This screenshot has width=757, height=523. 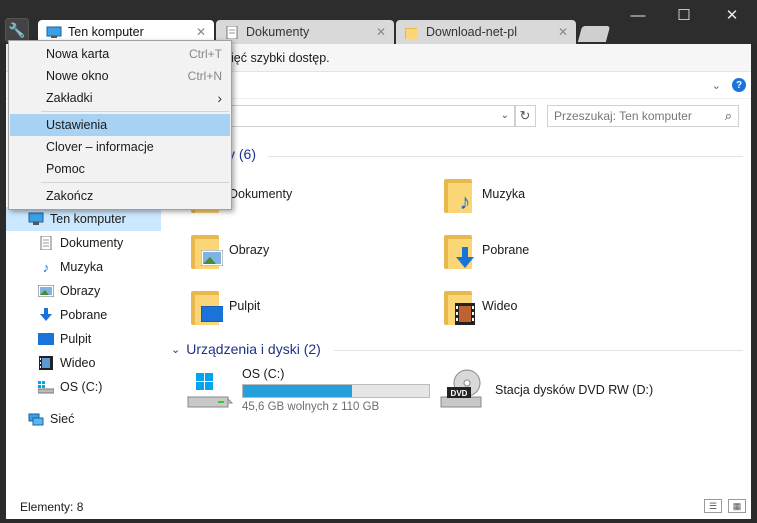 I want to click on drive-tile-os-c: OS (C:) 45,6 GB wolnych z 110 GB, so click(x=311, y=392).